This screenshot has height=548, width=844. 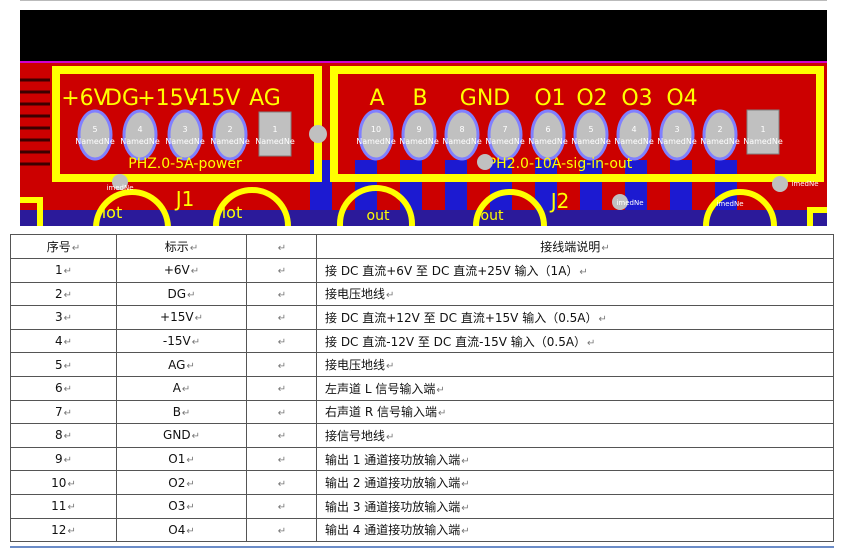 What do you see at coordinates (63, 412) in the screenshot?
I see `cell-index: 7↵` at bounding box center [63, 412].